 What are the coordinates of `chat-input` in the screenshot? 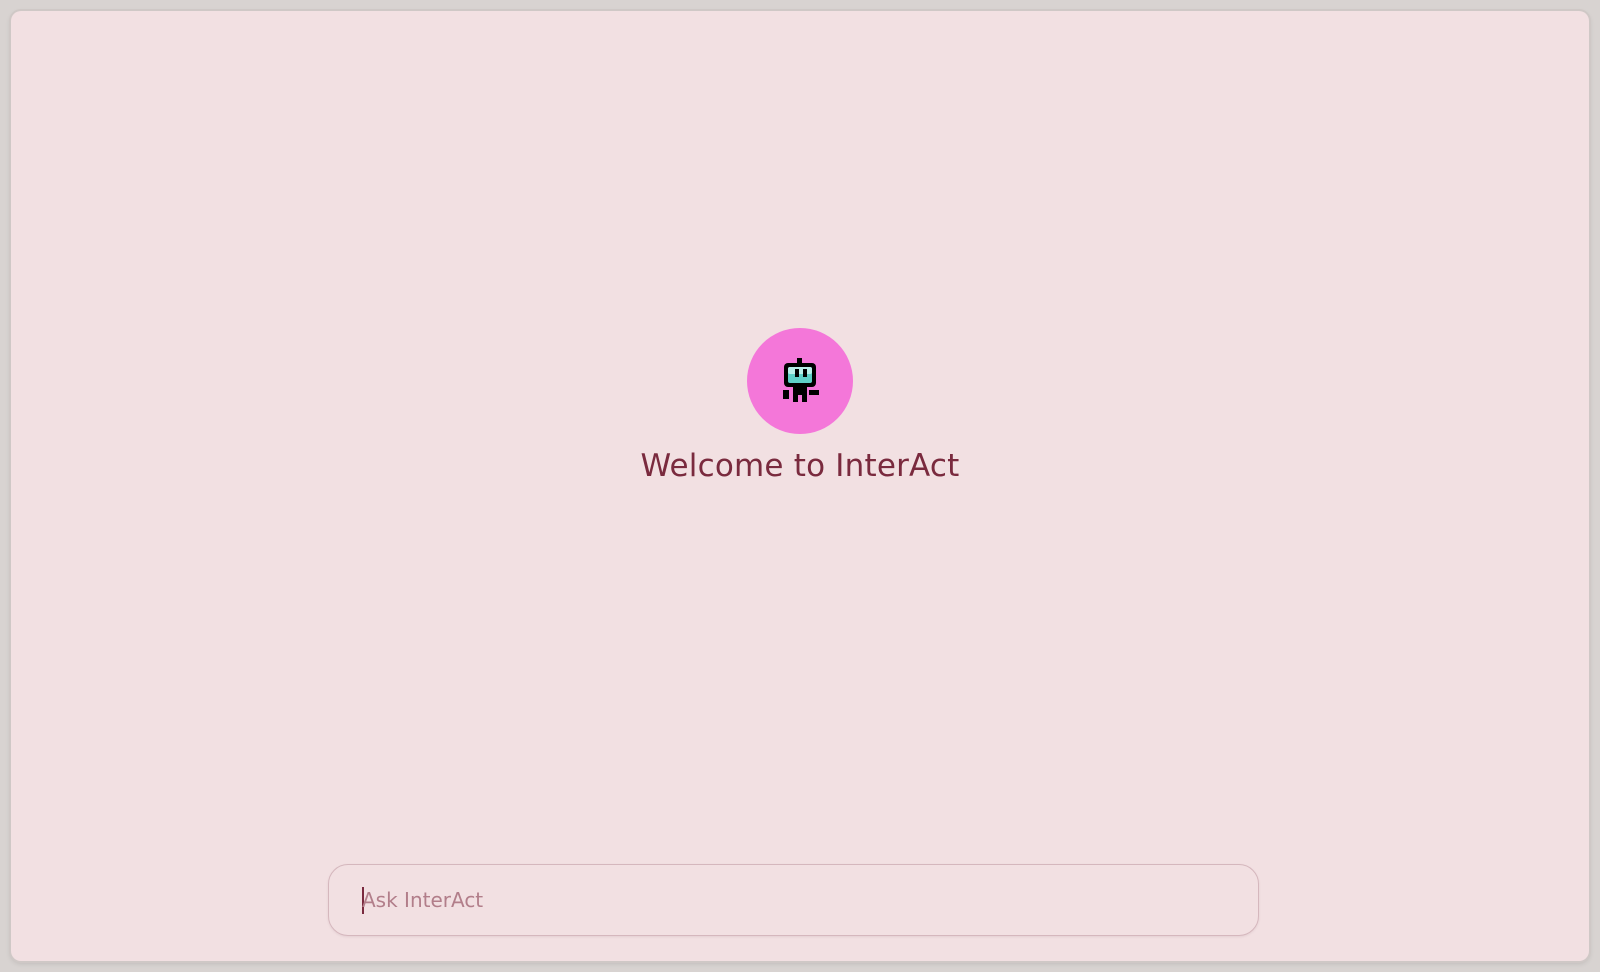 It's located at (792, 900).